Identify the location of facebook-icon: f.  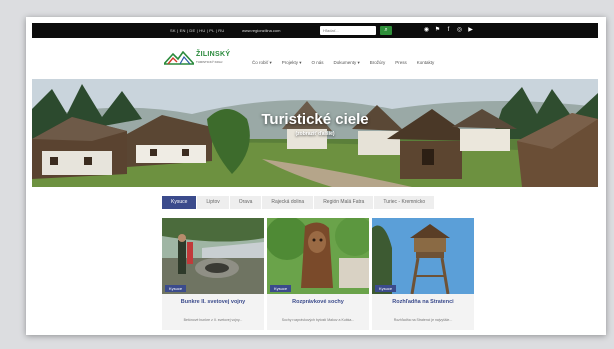
(448, 30).